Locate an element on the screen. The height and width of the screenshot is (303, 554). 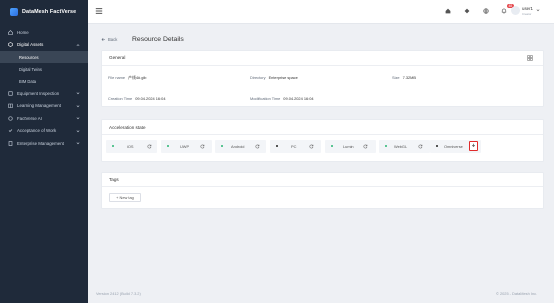
new-tag-button: + New tag is located at coordinates (125, 197).